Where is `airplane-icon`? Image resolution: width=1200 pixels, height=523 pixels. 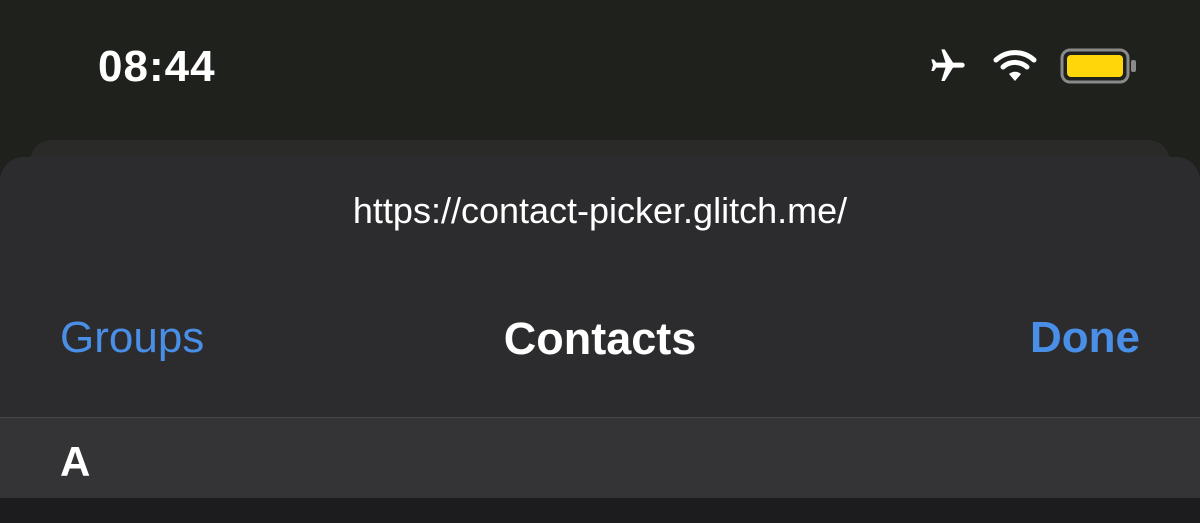
airplane-icon is located at coordinates (948, 66).